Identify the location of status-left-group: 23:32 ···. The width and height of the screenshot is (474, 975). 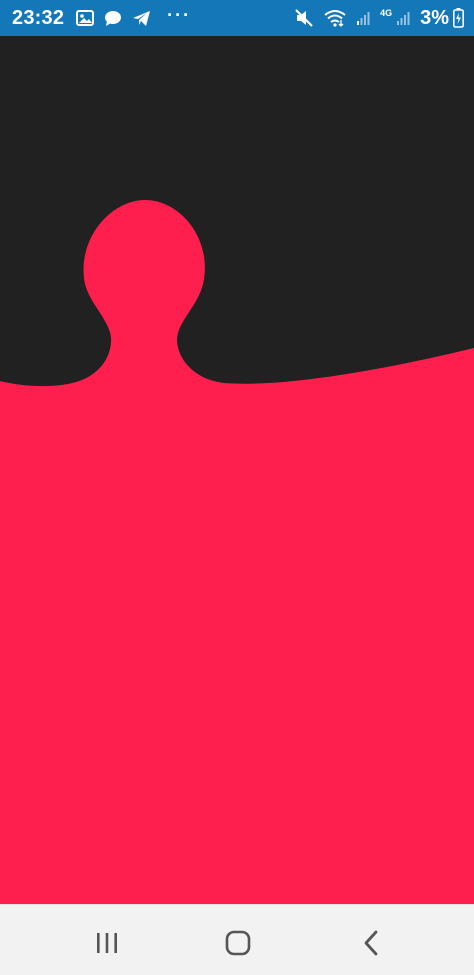
(101, 18).